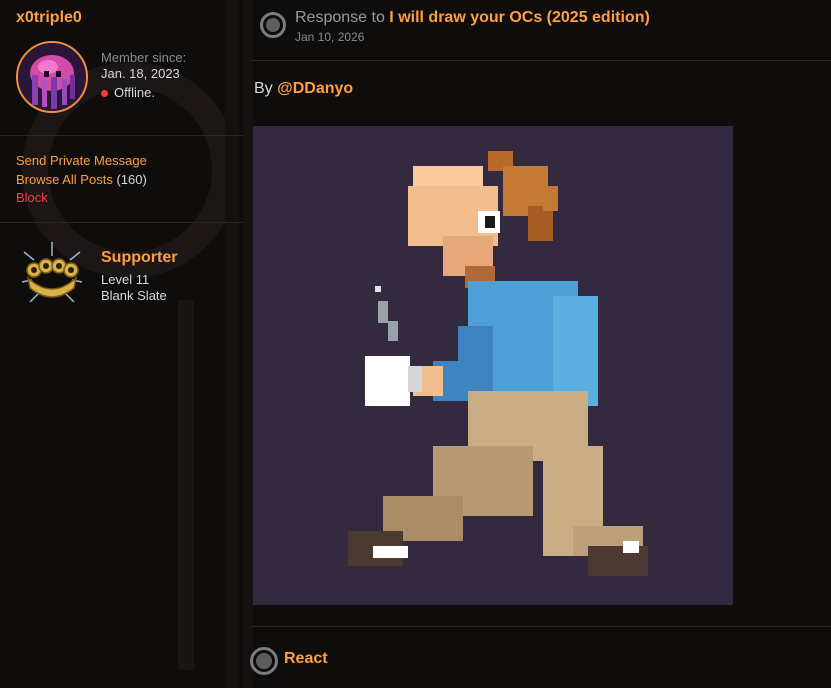 The image size is (831, 688). Describe the element at coordinates (315, 88) in the screenshot. I see `artist-mention-link: @DDanyo` at that location.